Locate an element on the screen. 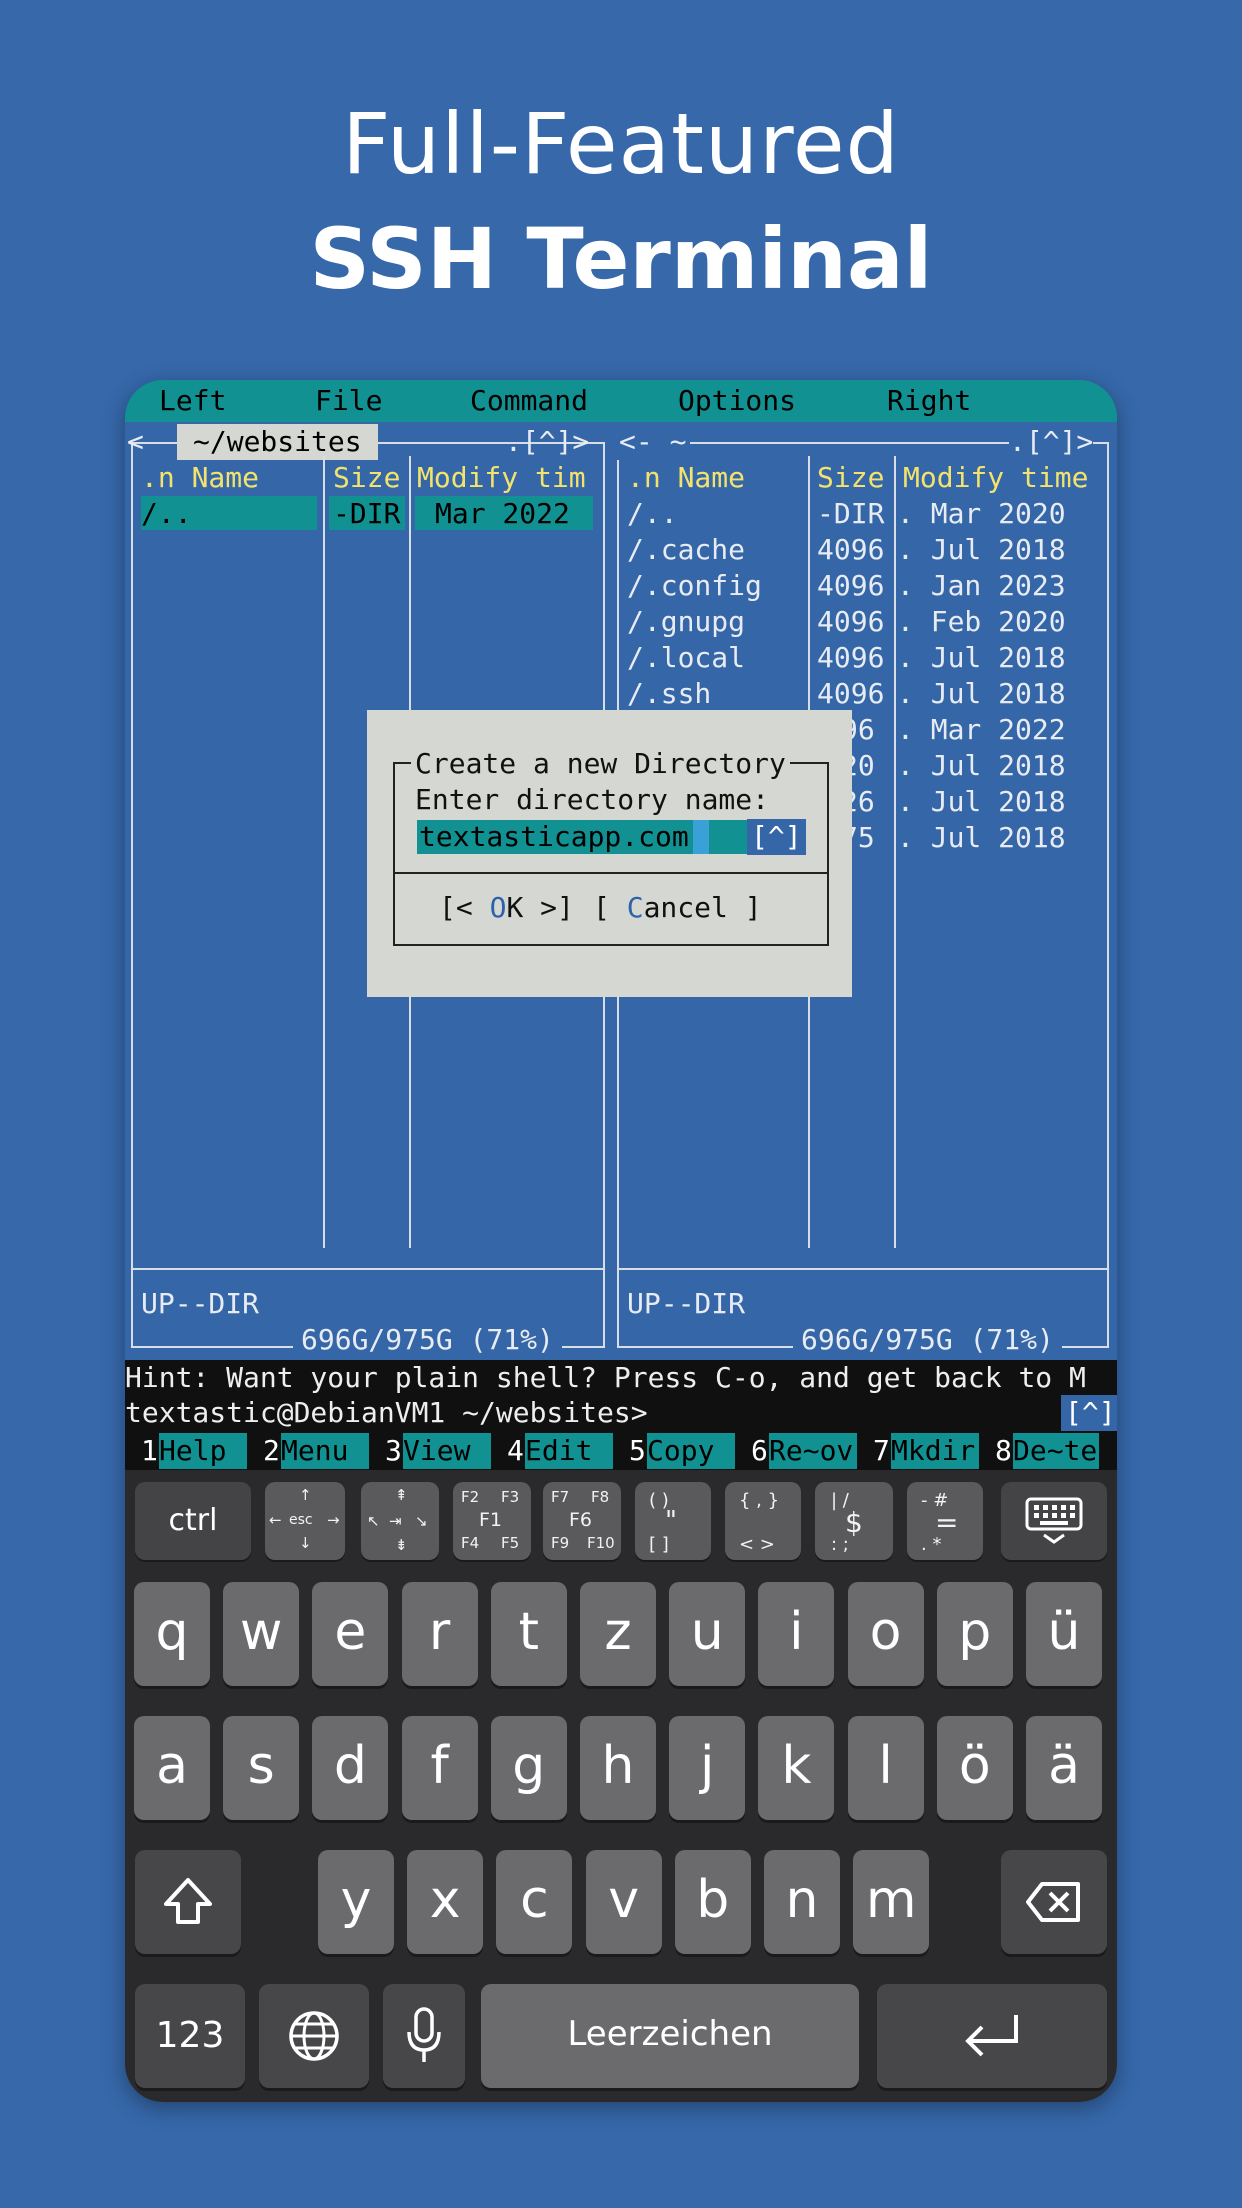  space-key: Leerzeichen is located at coordinates (670, 2036).